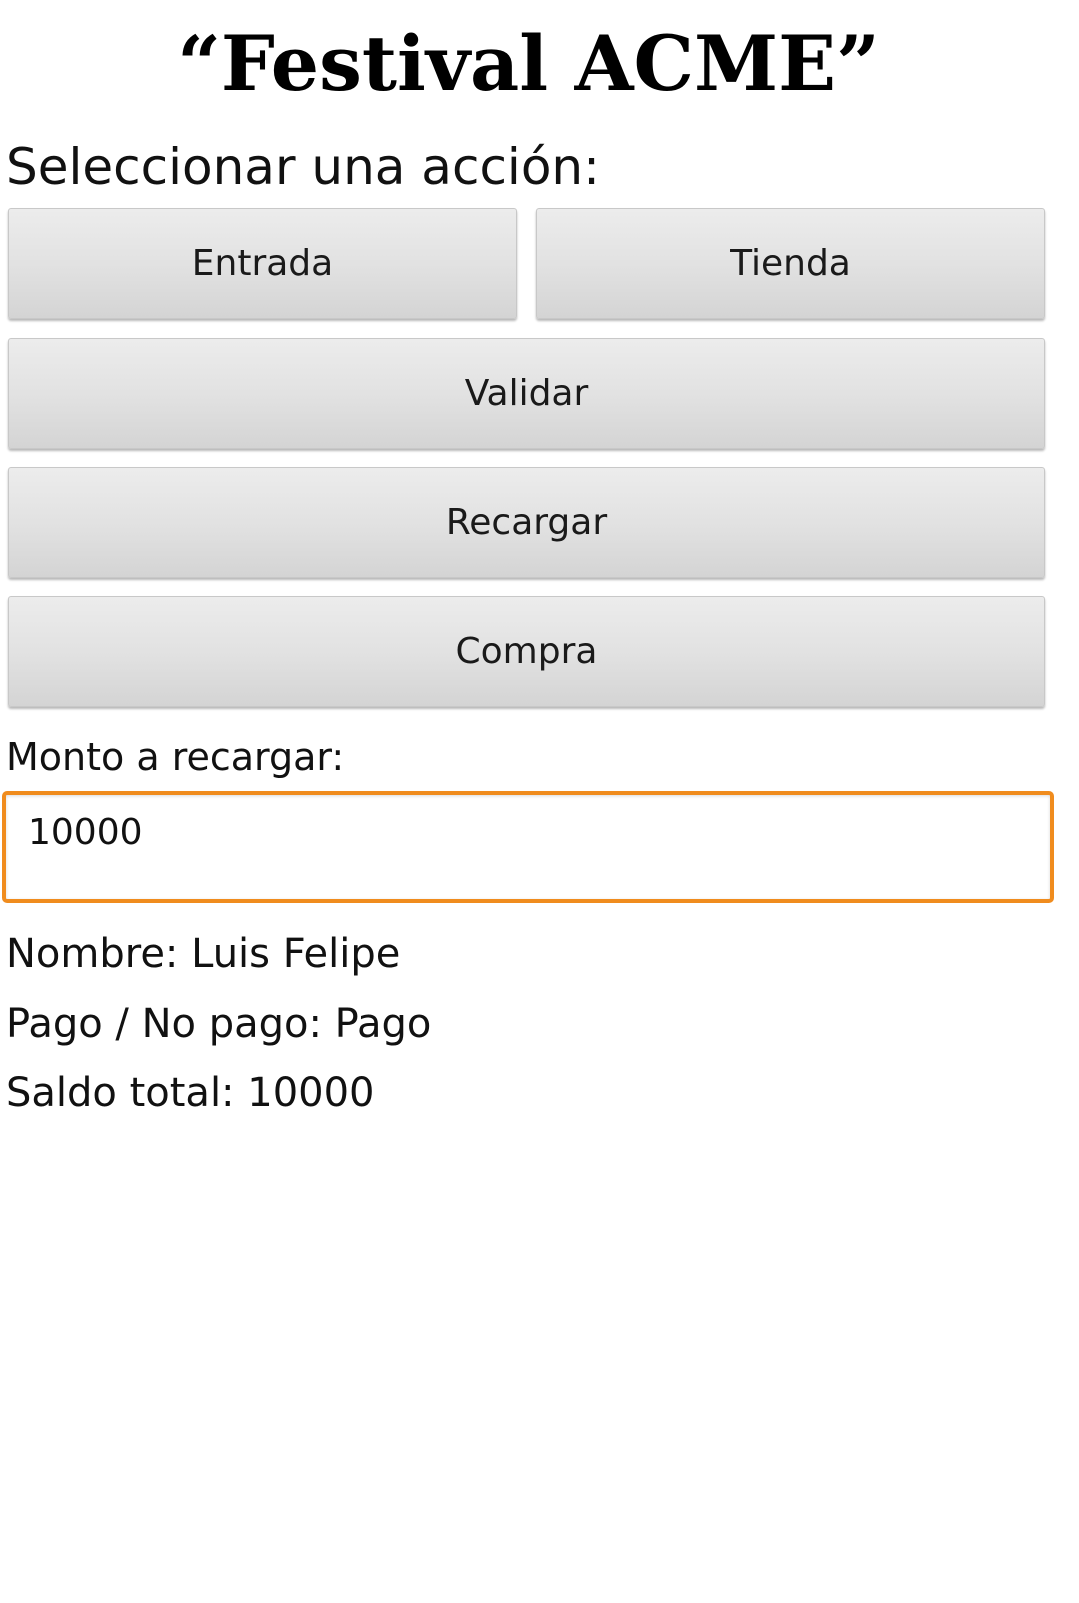 This screenshot has width=1079, height=1603. Describe the element at coordinates (190, 1093) in the screenshot. I see `total-balance-text: Saldo total: 10000` at that location.